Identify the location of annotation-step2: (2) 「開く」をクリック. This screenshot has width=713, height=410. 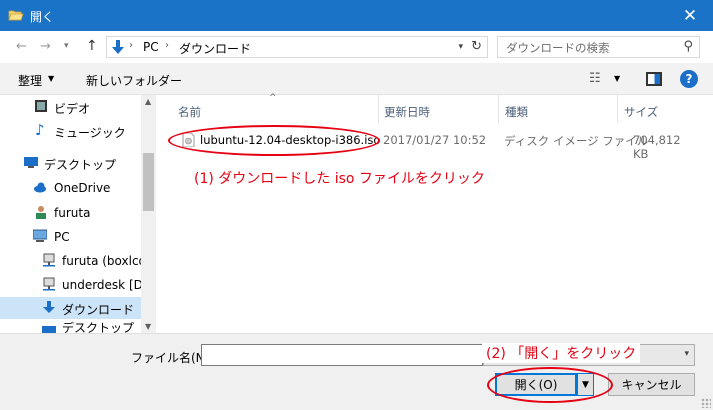
(561, 353).